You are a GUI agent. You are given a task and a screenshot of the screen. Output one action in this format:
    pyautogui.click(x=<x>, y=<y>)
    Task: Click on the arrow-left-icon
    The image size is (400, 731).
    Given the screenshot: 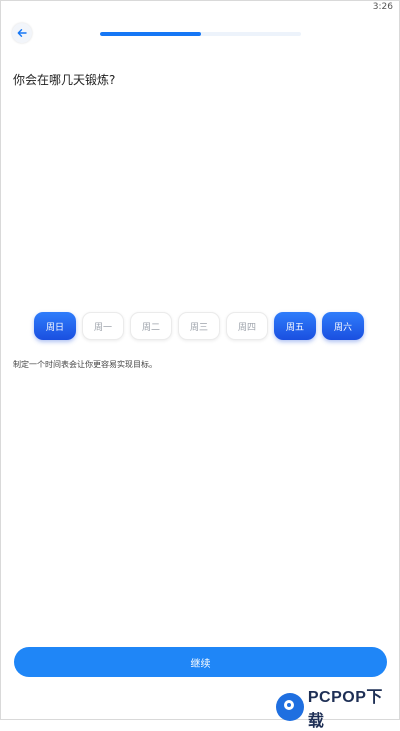 What is the action you would take?
    pyautogui.click(x=22, y=33)
    